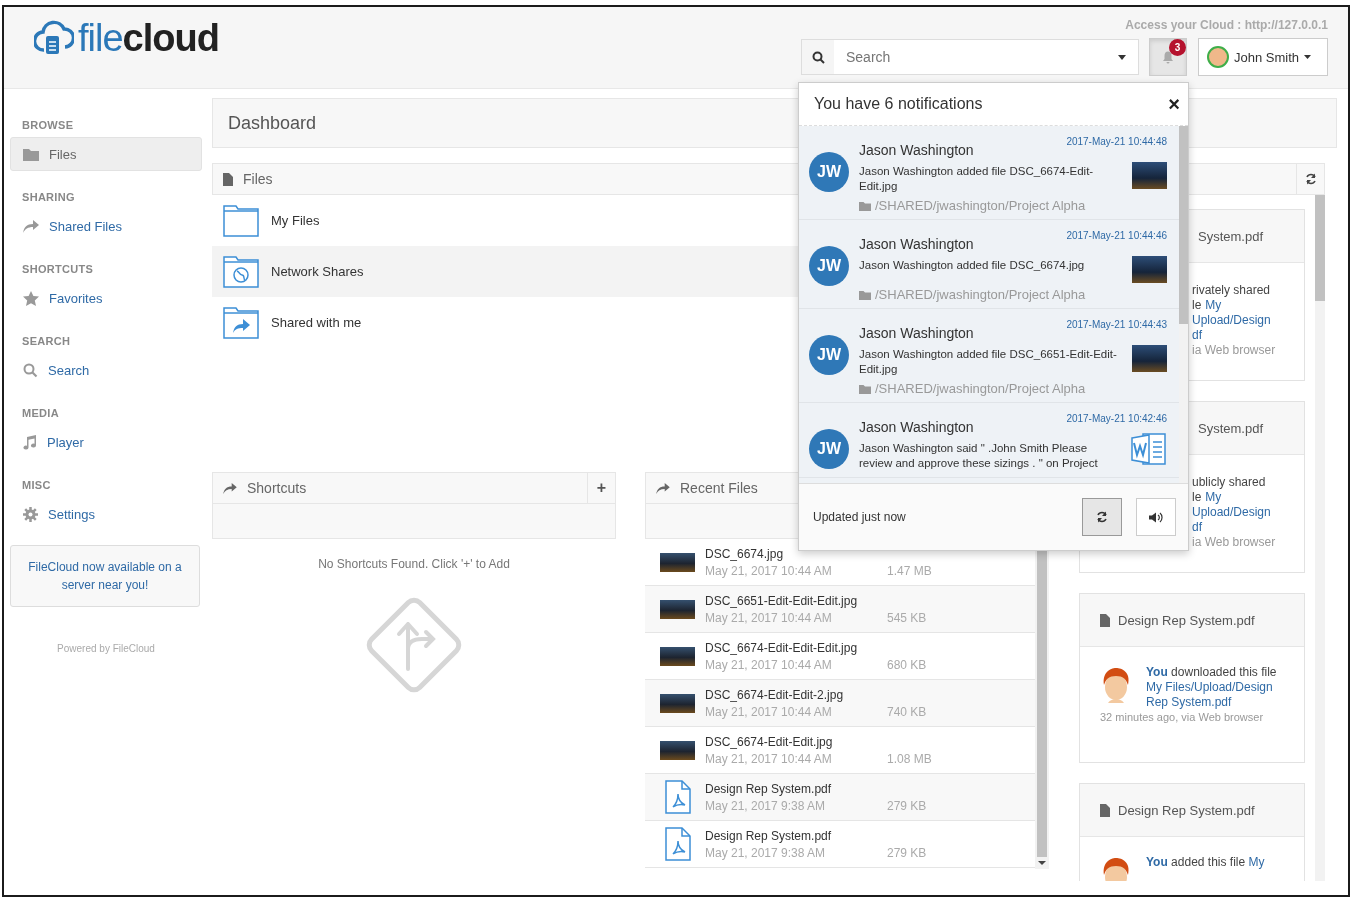 Image resolution: width=1350 pixels, height=897 pixels. What do you see at coordinates (745, 553) in the screenshot?
I see `file-name: DSC_6674.jpg` at bounding box center [745, 553].